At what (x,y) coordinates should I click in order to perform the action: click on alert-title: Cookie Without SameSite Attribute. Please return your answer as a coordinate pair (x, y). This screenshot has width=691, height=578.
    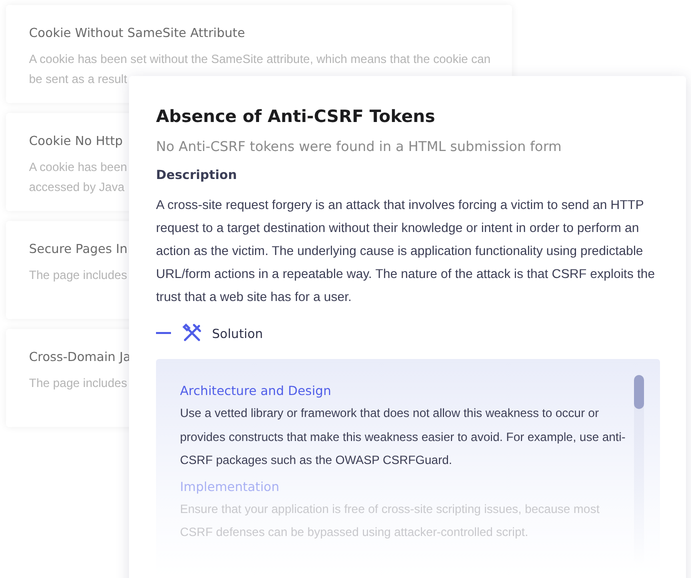
    Looking at the image, I should click on (137, 32).